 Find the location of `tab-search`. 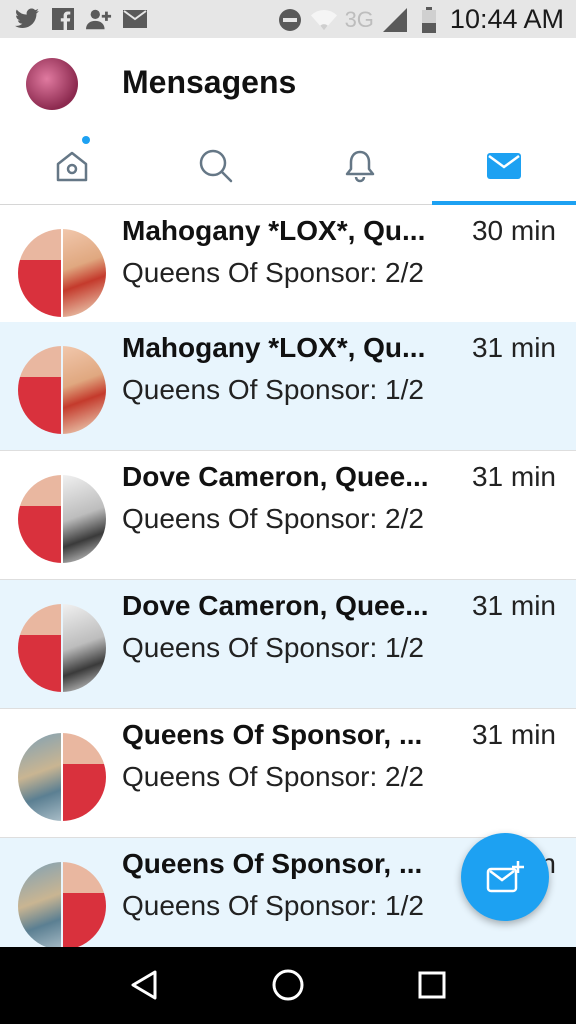

tab-search is located at coordinates (216, 166).